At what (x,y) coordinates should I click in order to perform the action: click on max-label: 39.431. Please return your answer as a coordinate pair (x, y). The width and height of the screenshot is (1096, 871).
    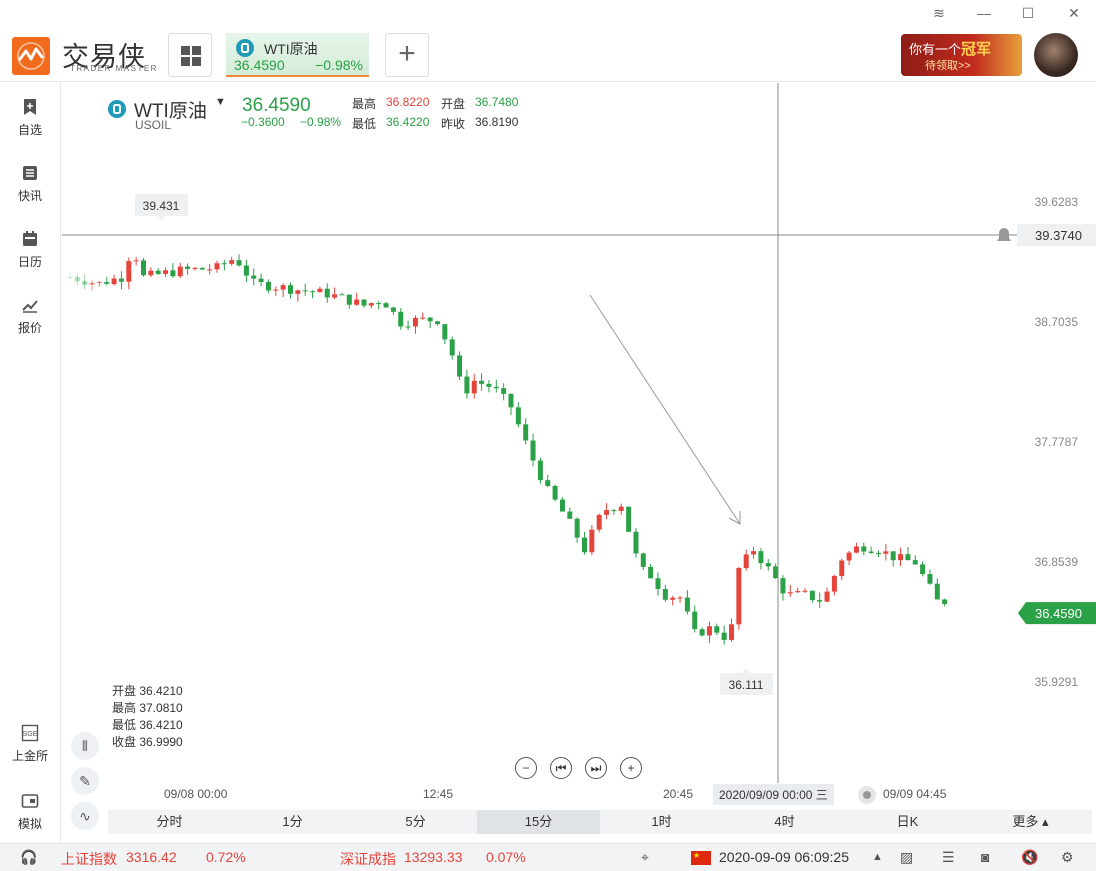
    Looking at the image, I should click on (161, 206).